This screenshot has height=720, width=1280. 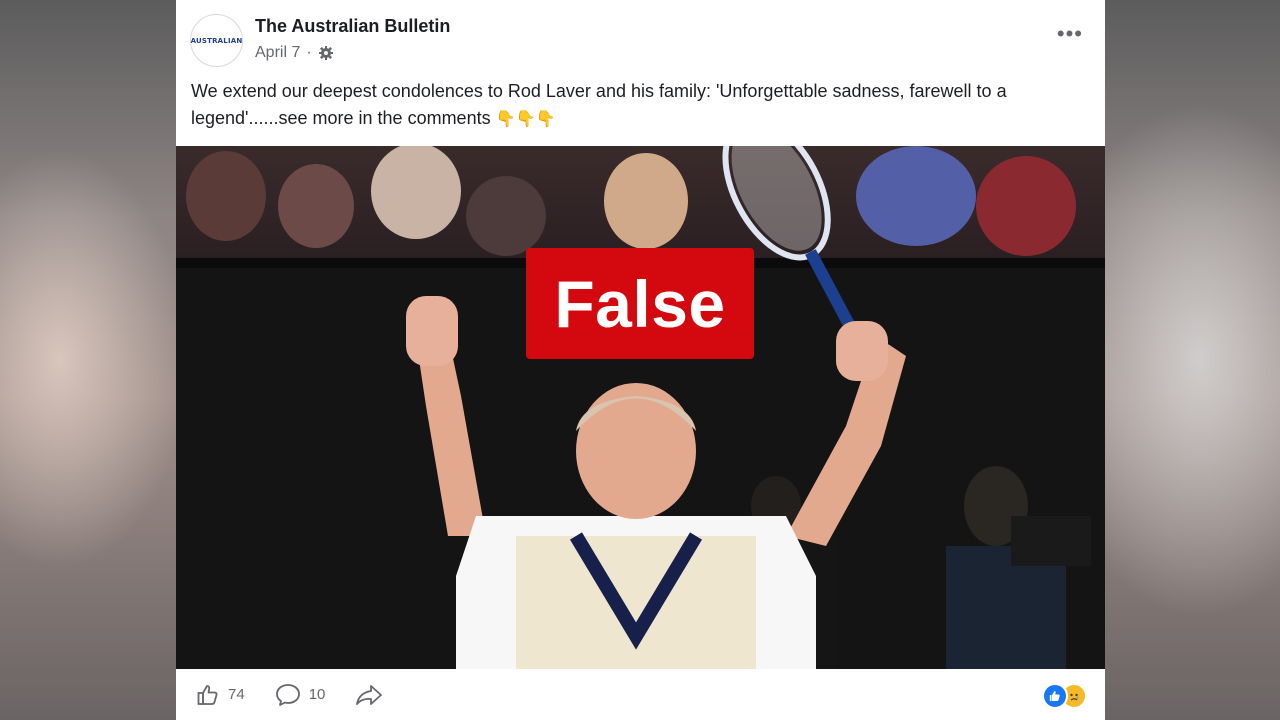 I want to click on like-button: 74, so click(x=220, y=695).